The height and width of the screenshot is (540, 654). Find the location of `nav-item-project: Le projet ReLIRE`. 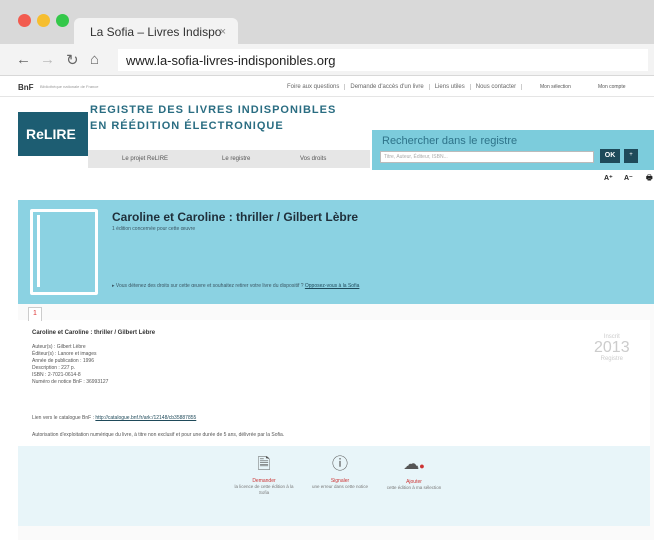

nav-item-project: Le projet ReLIRE is located at coordinates (145, 159).